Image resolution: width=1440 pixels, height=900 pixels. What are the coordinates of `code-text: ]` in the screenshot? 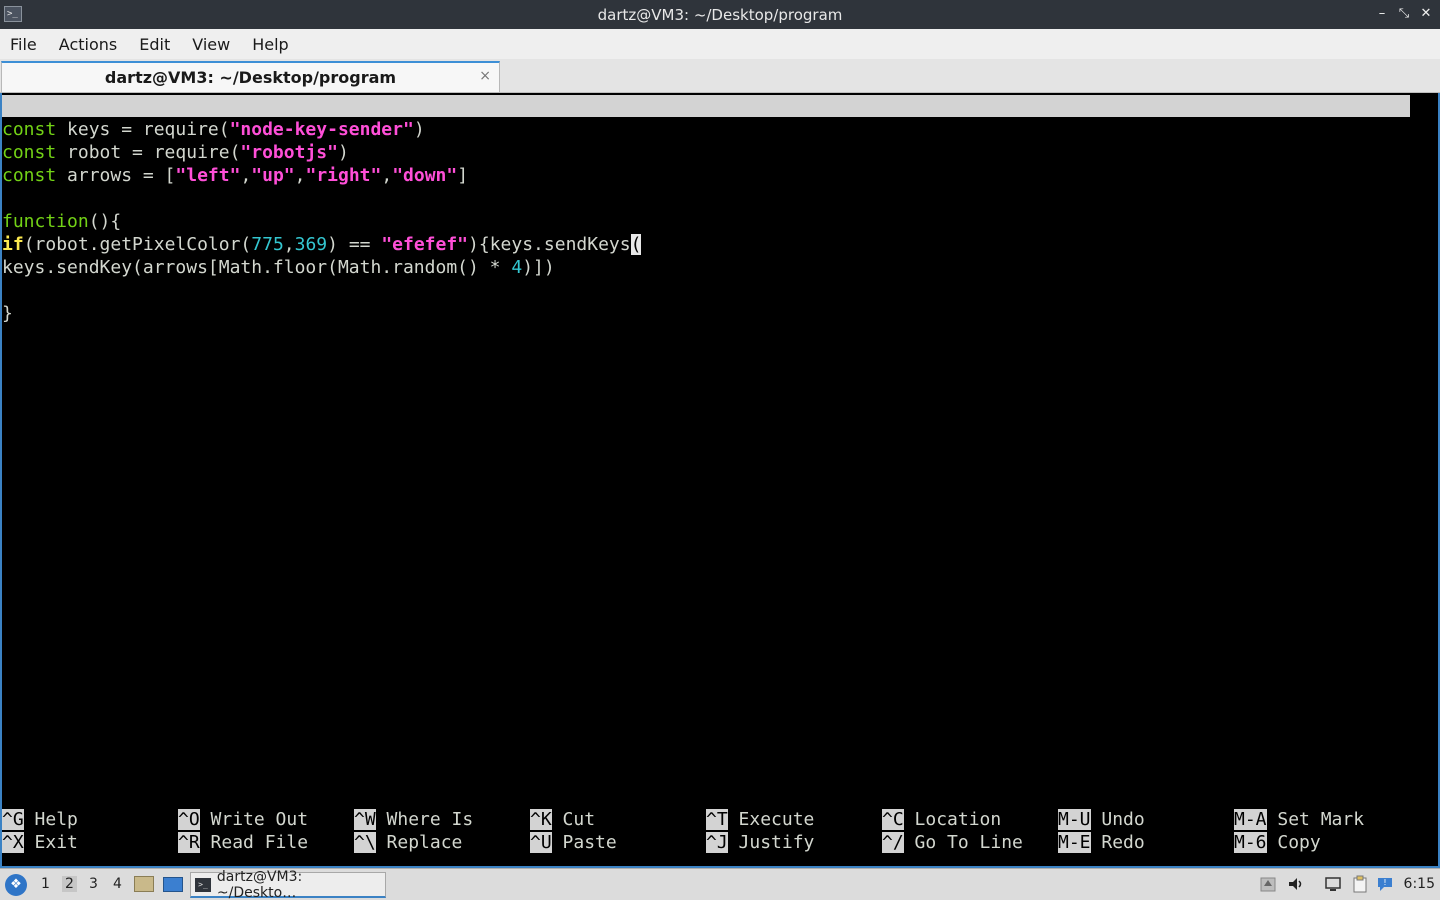 It's located at (463, 175).